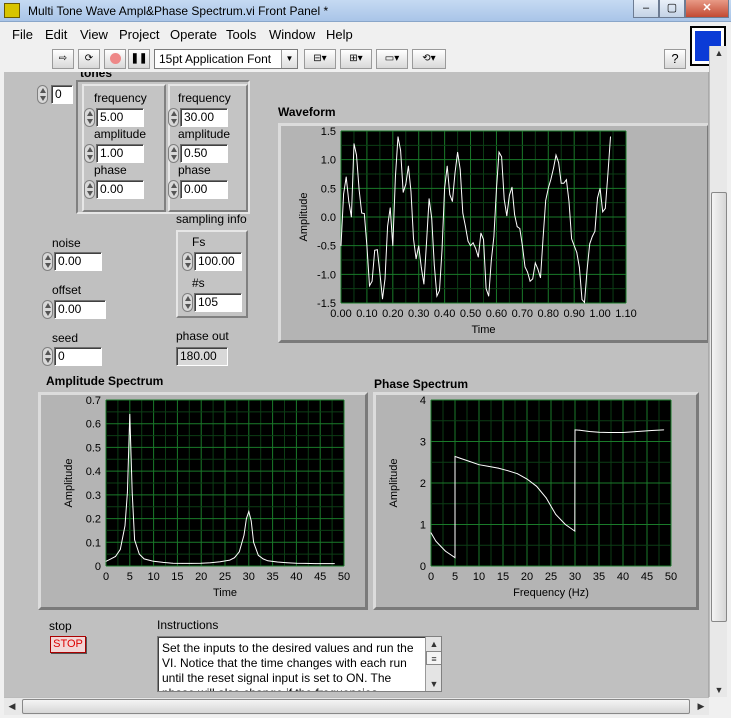 The height and width of the screenshot is (718, 731). What do you see at coordinates (177, 577) in the screenshot?
I see `x-tick-label: 15` at bounding box center [177, 577].